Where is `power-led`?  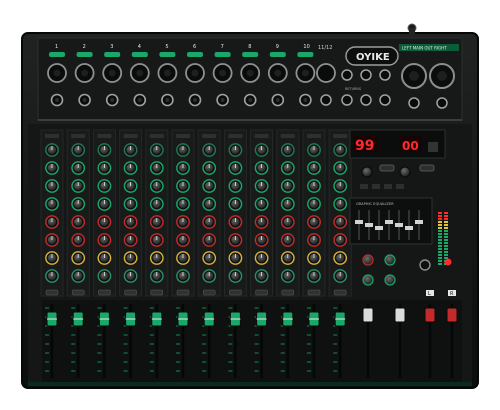 power-led is located at coordinates (448, 262).